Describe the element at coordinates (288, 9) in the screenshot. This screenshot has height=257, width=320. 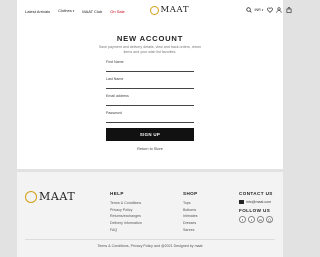
I see `bag-icon` at that location.